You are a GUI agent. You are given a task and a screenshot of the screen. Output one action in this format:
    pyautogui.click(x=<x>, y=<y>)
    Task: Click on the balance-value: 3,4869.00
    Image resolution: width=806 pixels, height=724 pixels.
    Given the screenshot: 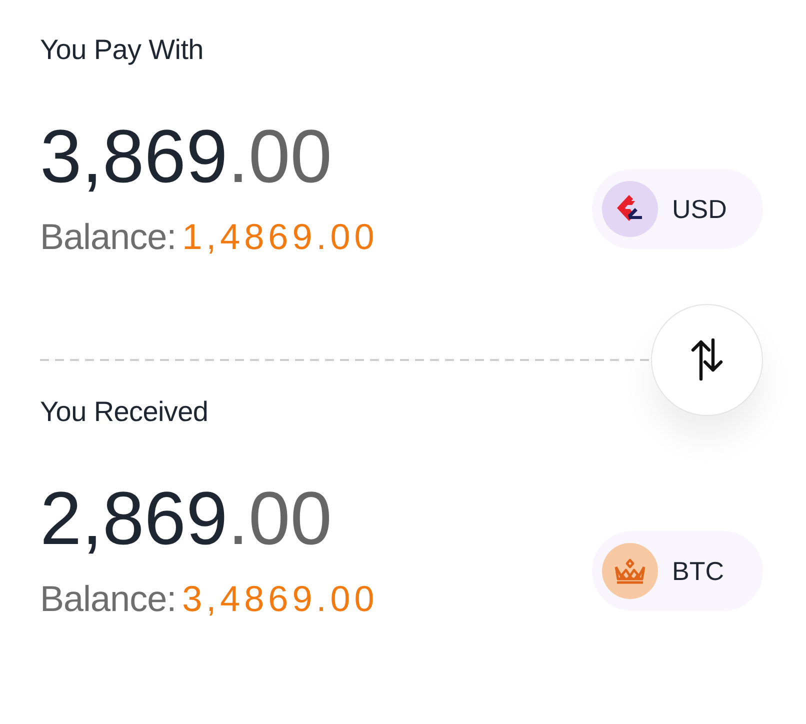 What is the action you would take?
    pyautogui.click(x=280, y=599)
    